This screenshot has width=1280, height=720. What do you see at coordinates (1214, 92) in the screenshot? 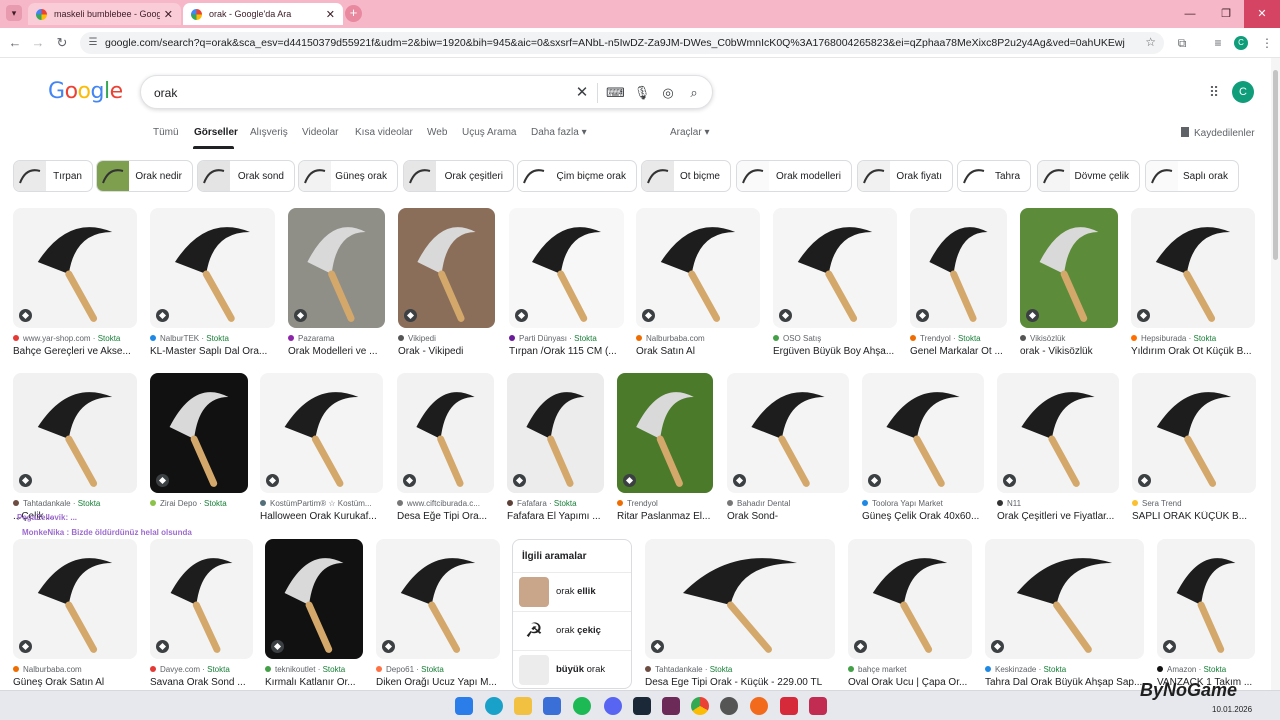
I see `apps-grid-icon: ⠿` at bounding box center [1214, 92].